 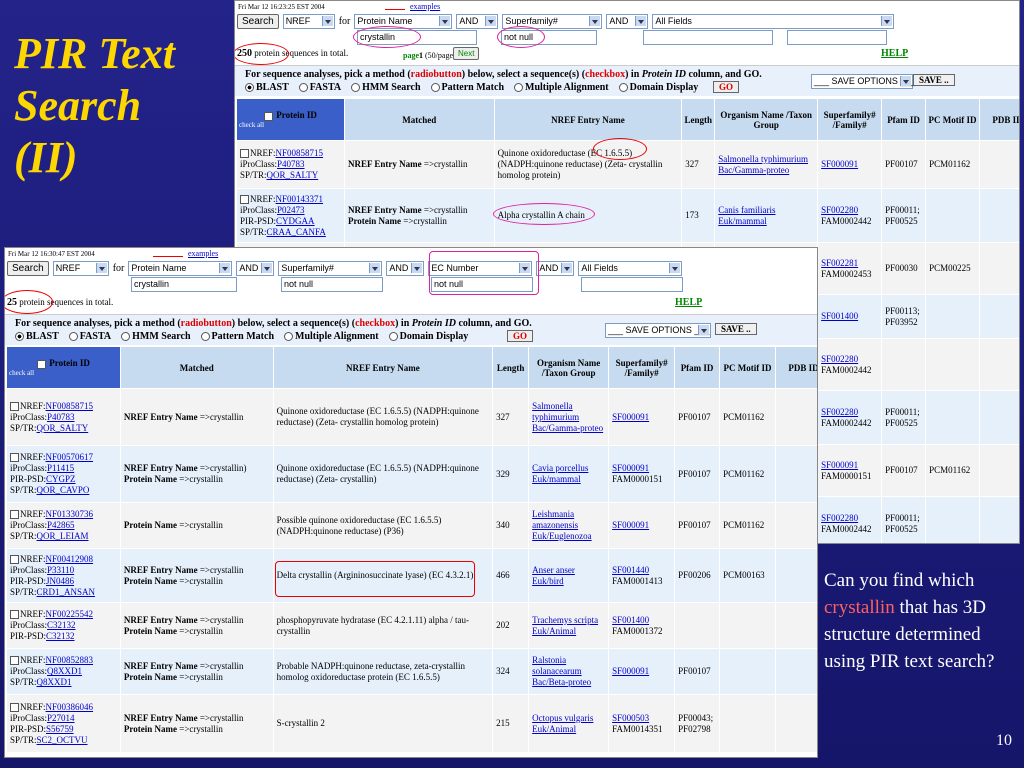 What do you see at coordinates (60, 468) in the screenshot?
I see `id-link: P11415` at bounding box center [60, 468].